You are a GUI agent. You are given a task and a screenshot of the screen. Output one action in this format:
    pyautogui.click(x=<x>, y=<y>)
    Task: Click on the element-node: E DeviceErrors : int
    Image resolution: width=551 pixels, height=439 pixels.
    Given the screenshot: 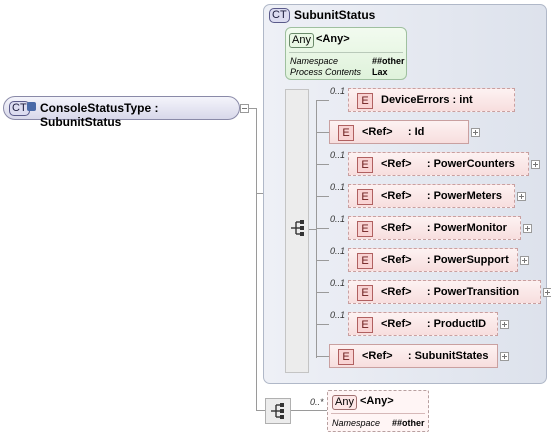 What is the action you would take?
    pyautogui.click(x=431, y=100)
    